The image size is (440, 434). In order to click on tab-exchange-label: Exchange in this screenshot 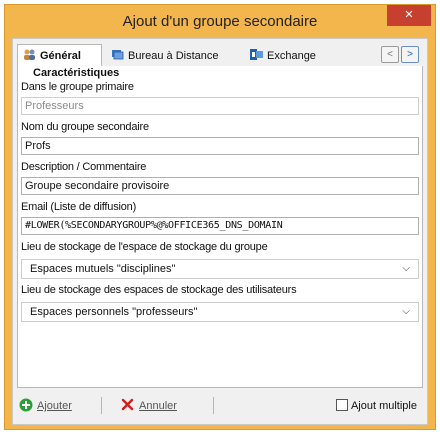, I will do `click(291, 56)`.